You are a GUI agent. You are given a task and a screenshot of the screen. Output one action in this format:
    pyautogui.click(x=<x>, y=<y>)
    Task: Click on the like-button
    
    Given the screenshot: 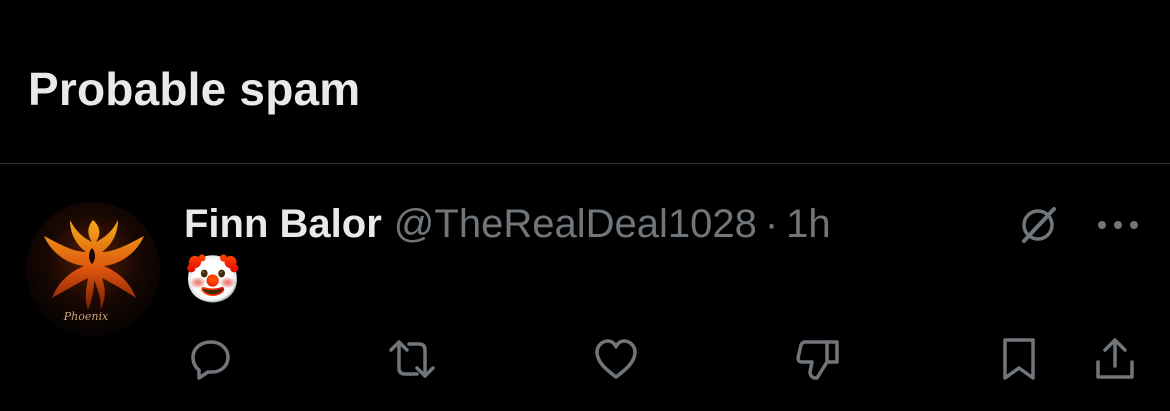 What is the action you would take?
    pyautogui.click(x=616, y=359)
    